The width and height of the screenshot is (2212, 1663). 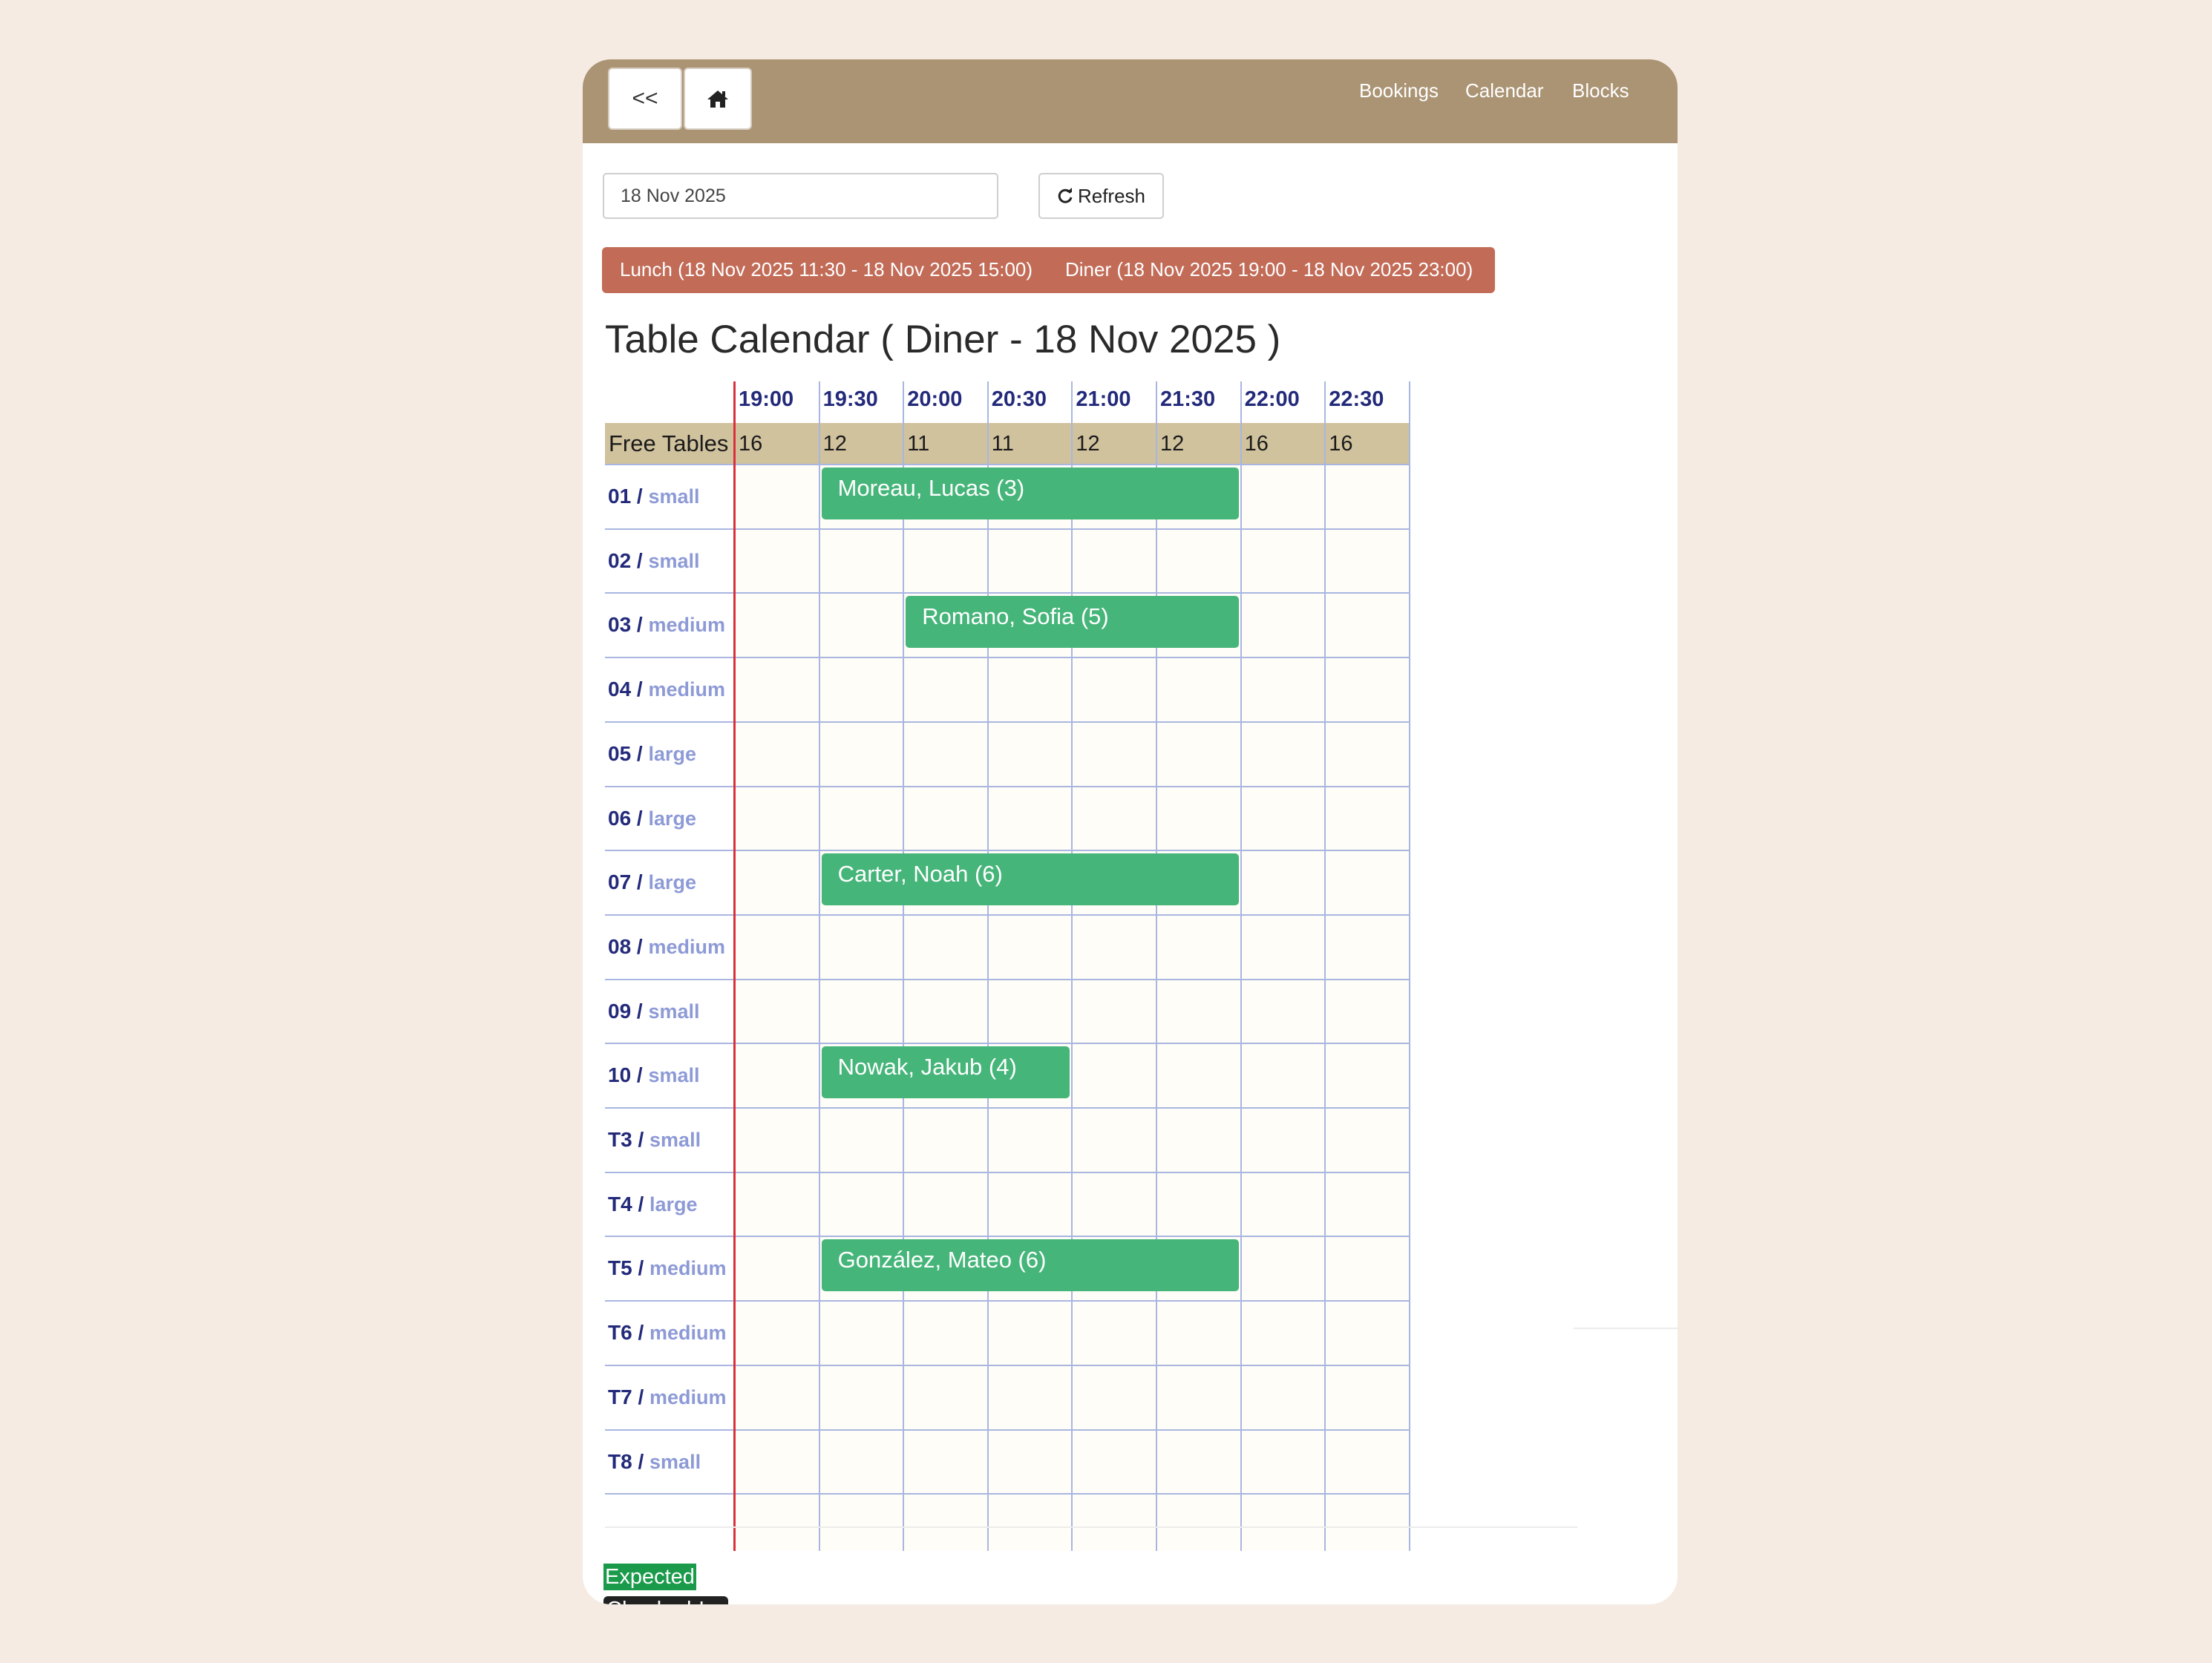 What do you see at coordinates (654, 1140) in the screenshot?
I see `table-row-label: T3 / small` at bounding box center [654, 1140].